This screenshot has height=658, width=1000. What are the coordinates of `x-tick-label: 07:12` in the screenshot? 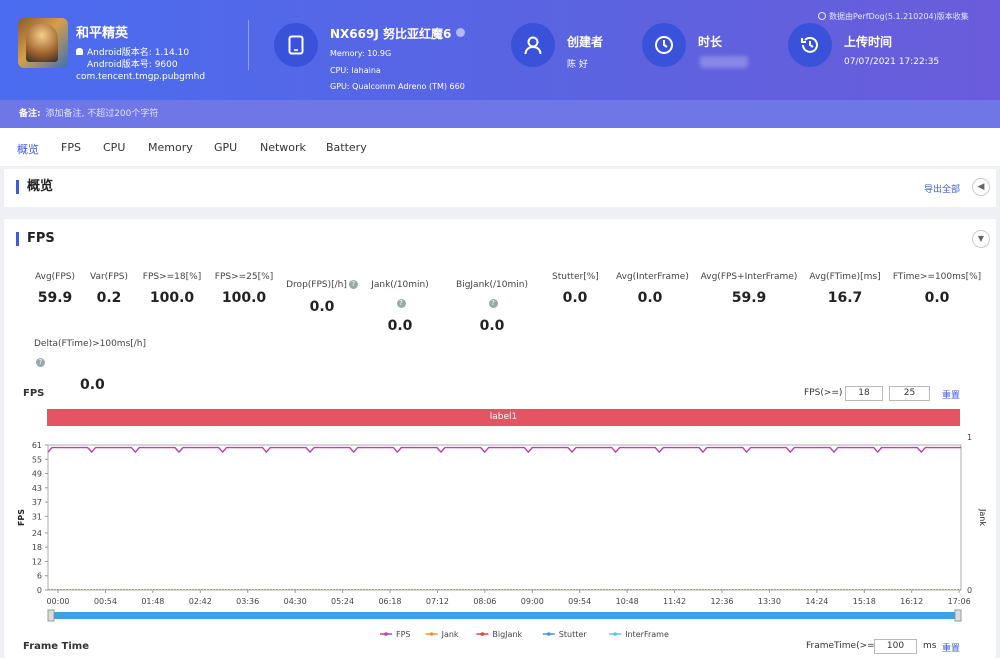 It's located at (437, 601).